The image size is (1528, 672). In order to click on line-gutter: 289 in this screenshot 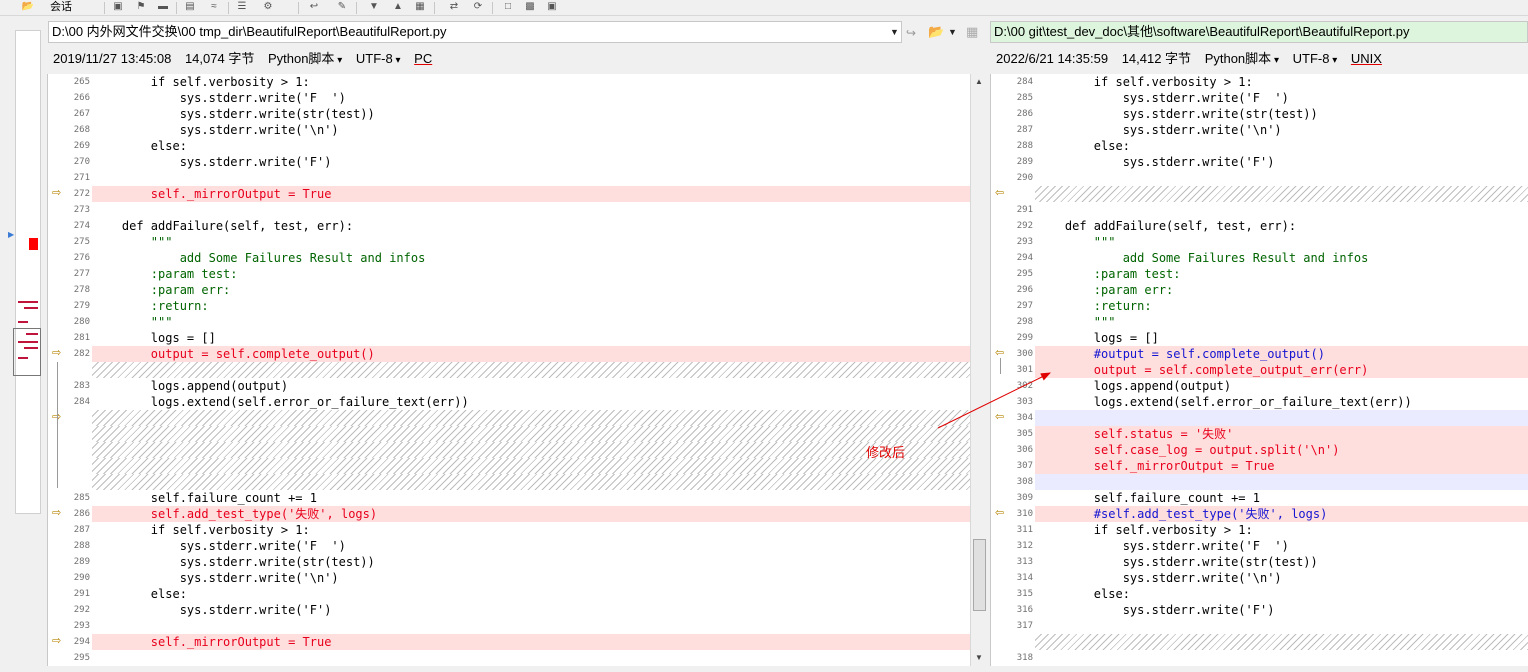, I will do `click(1013, 162)`.